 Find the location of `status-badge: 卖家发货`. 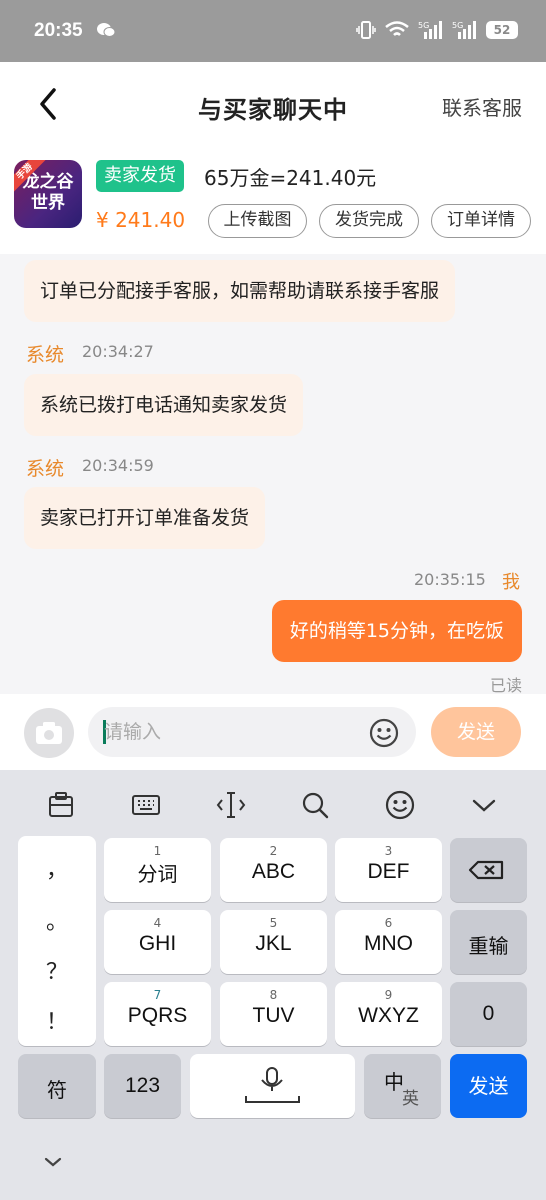

status-badge: 卖家发货 is located at coordinates (140, 176).